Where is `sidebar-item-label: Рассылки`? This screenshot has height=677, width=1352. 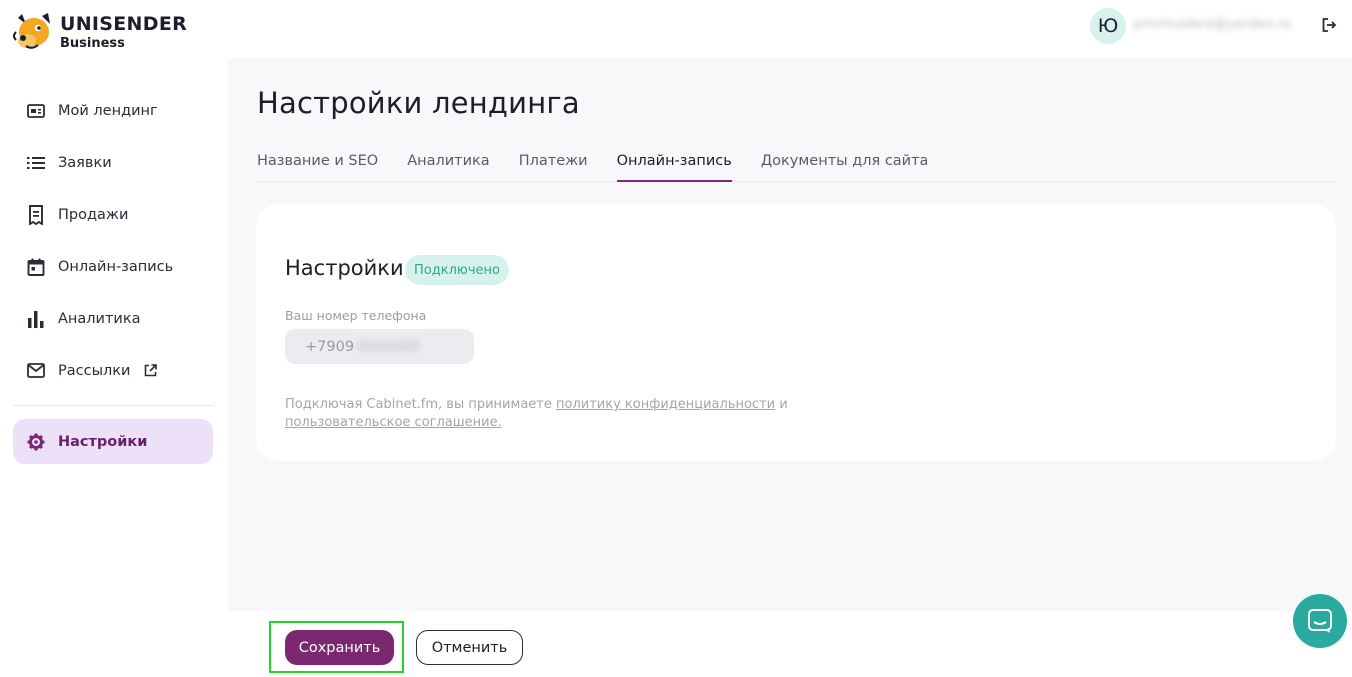
sidebar-item-label: Рассылки is located at coordinates (94, 370).